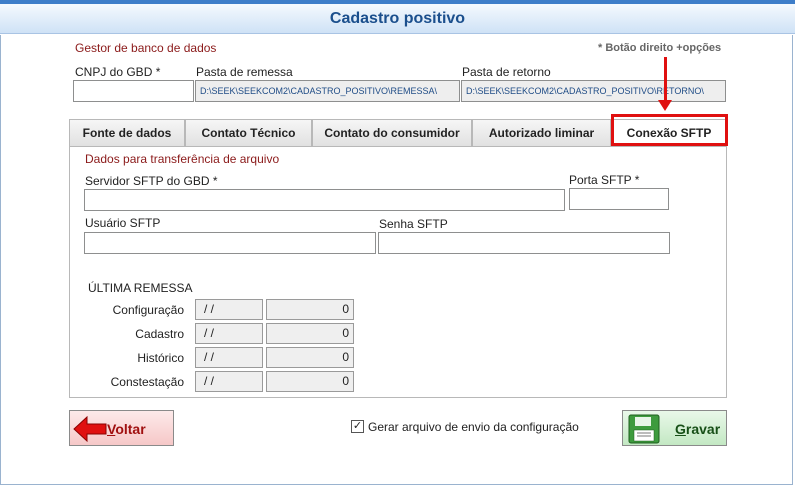 This screenshot has width=795, height=487. Describe the element at coordinates (644, 429) in the screenshot. I see `floppy-disk-icon` at that location.